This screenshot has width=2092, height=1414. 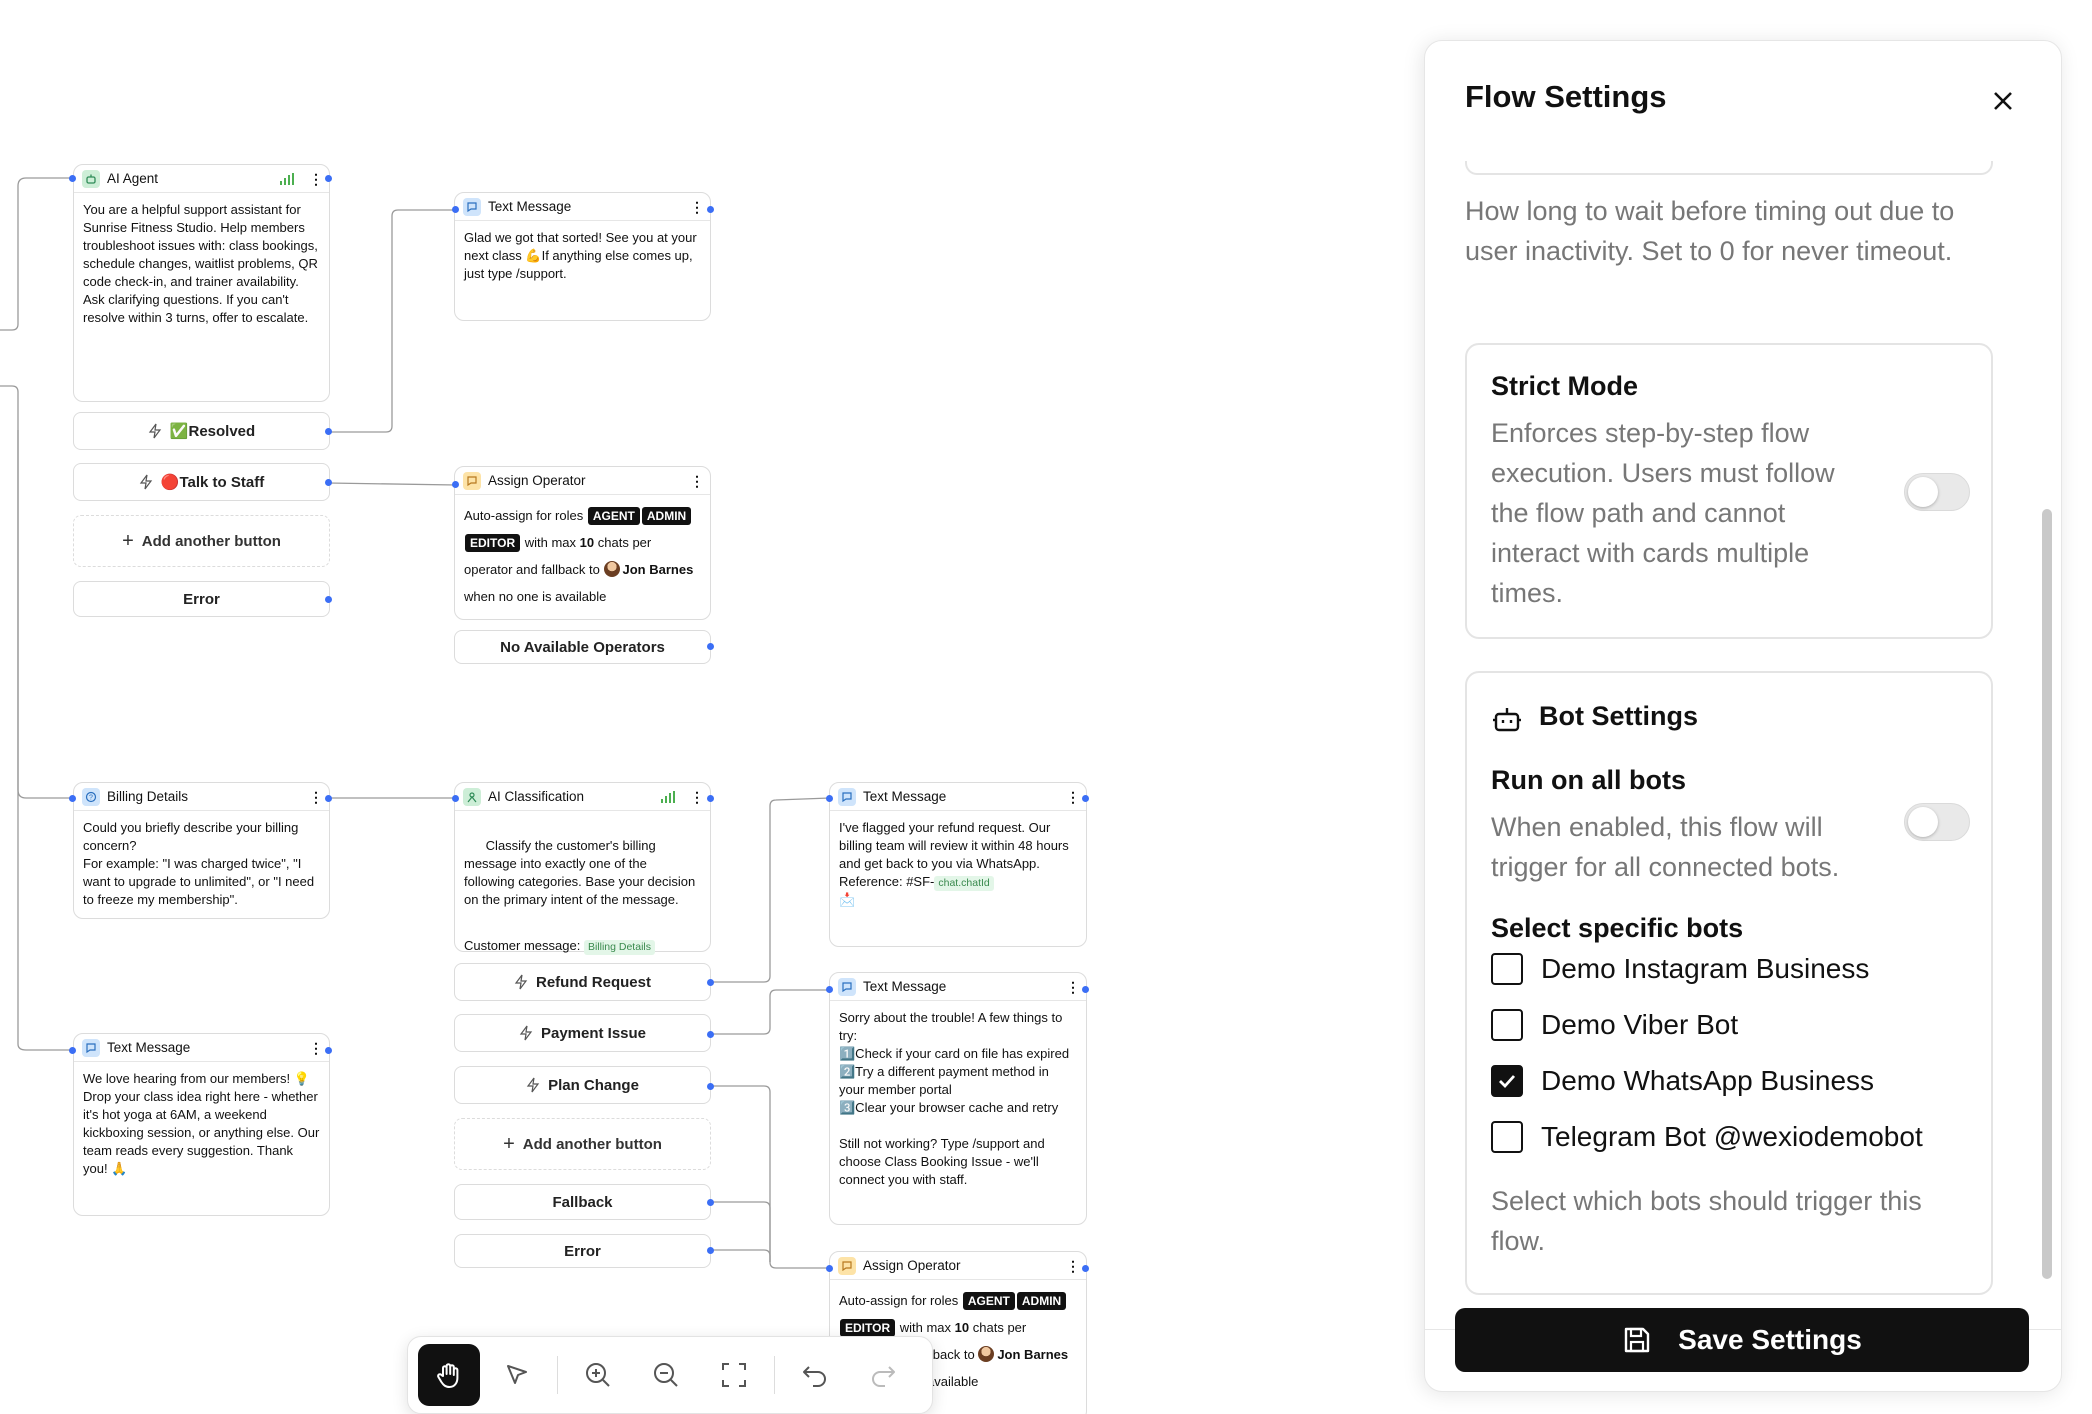 What do you see at coordinates (964, 883) in the screenshot?
I see `variable-chip: chat.chatId` at bounding box center [964, 883].